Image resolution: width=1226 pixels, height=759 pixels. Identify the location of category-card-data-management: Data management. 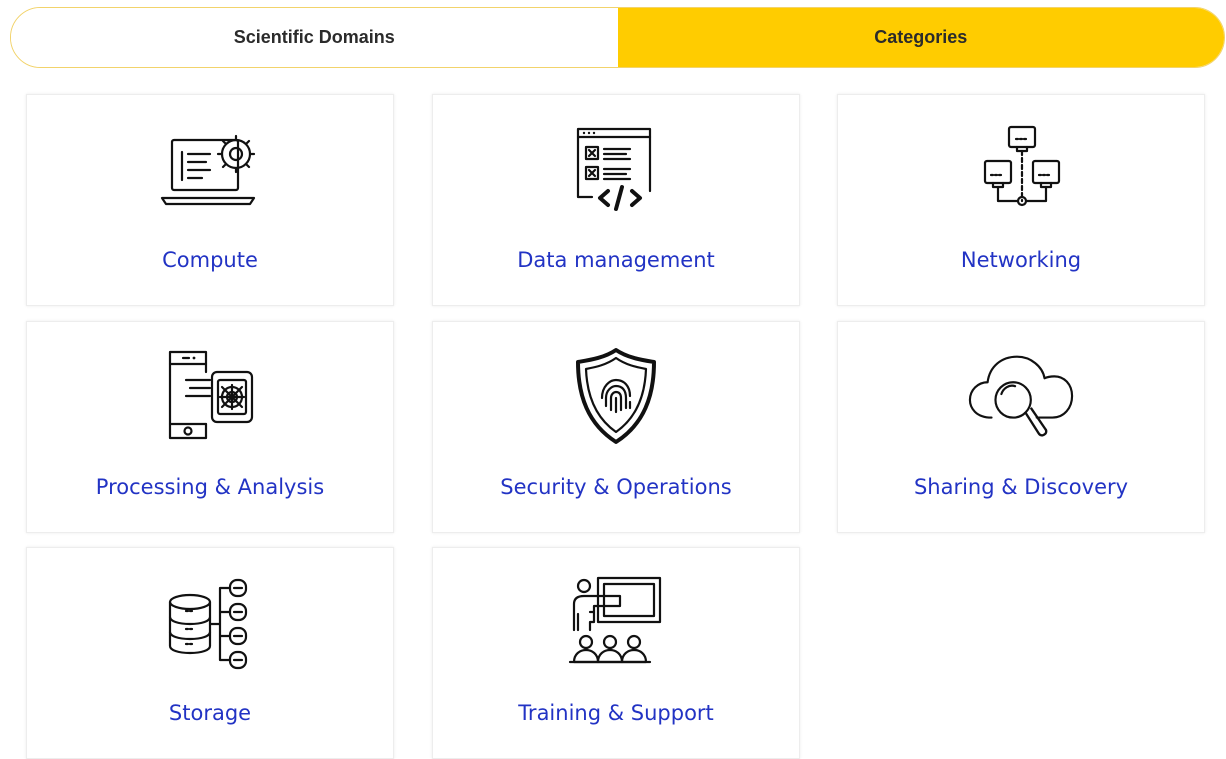
(616, 200).